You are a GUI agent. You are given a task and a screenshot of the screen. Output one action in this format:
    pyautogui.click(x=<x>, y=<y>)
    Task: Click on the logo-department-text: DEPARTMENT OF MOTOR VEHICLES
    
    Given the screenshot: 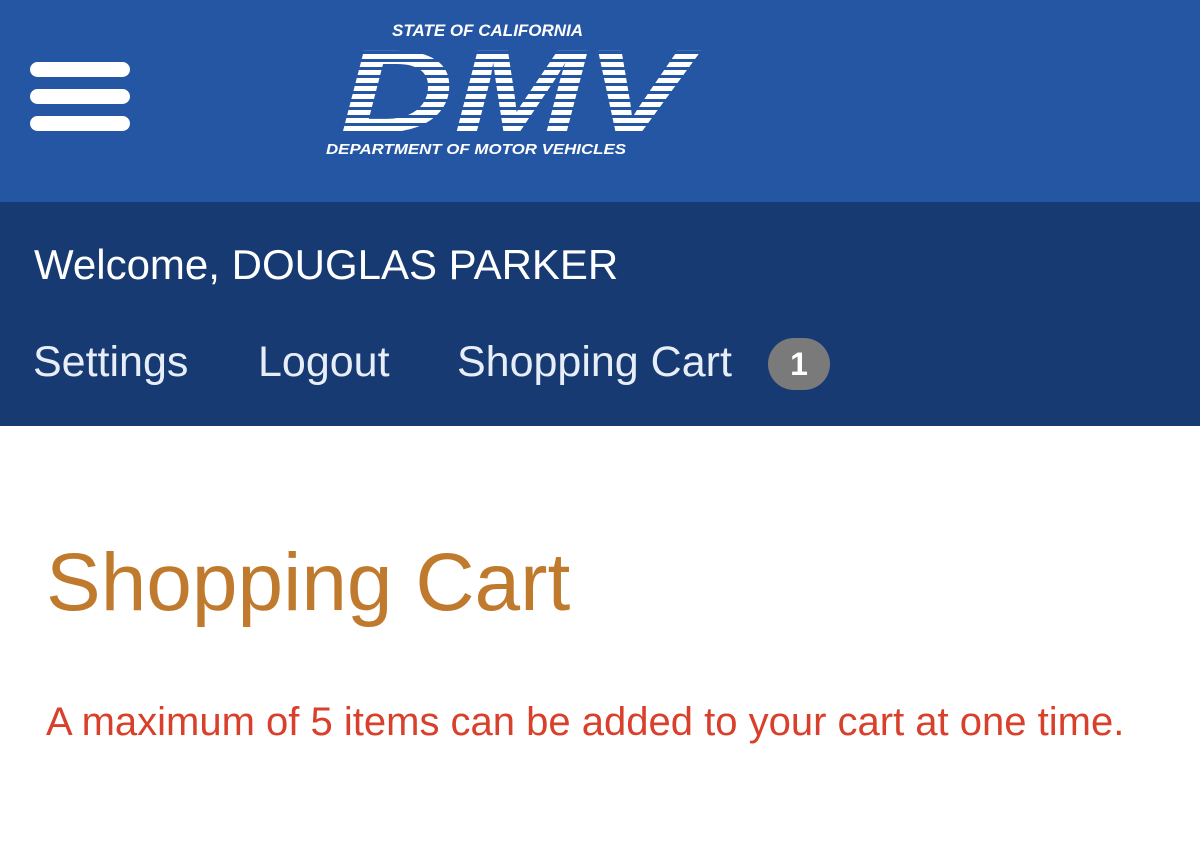 What is the action you would take?
    pyautogui.click(x=476, y=149)
    